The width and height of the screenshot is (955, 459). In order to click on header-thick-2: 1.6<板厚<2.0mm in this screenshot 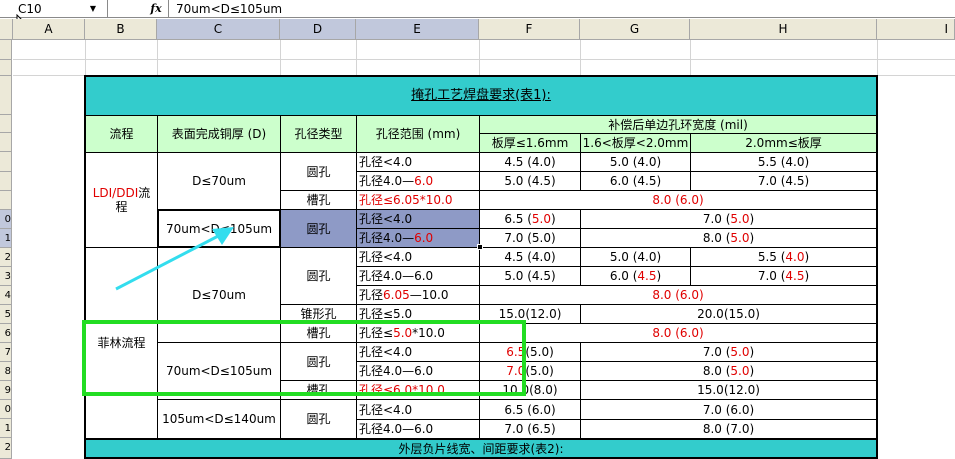, I will do `click(635, 143)`.